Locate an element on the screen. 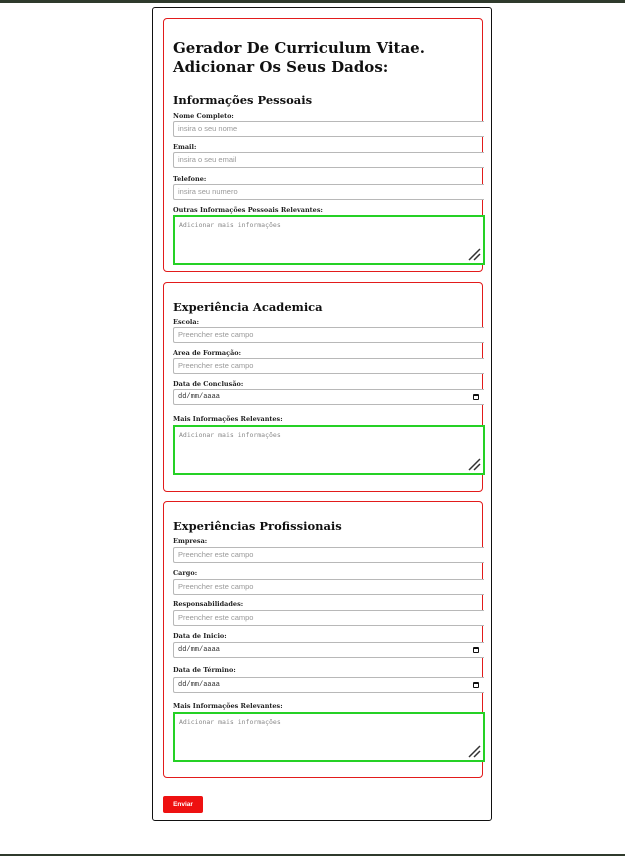 The width and height of the screenshot is (625, 856). top-bar is located at coordinates (312, 1).